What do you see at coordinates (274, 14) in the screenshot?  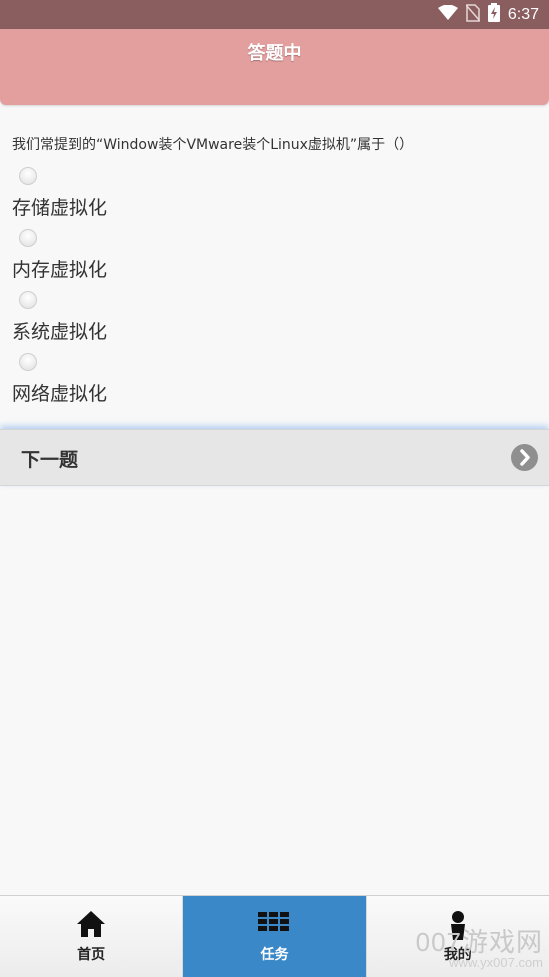 I see `status-bar: 6:37` at bounding box center [274, 14].